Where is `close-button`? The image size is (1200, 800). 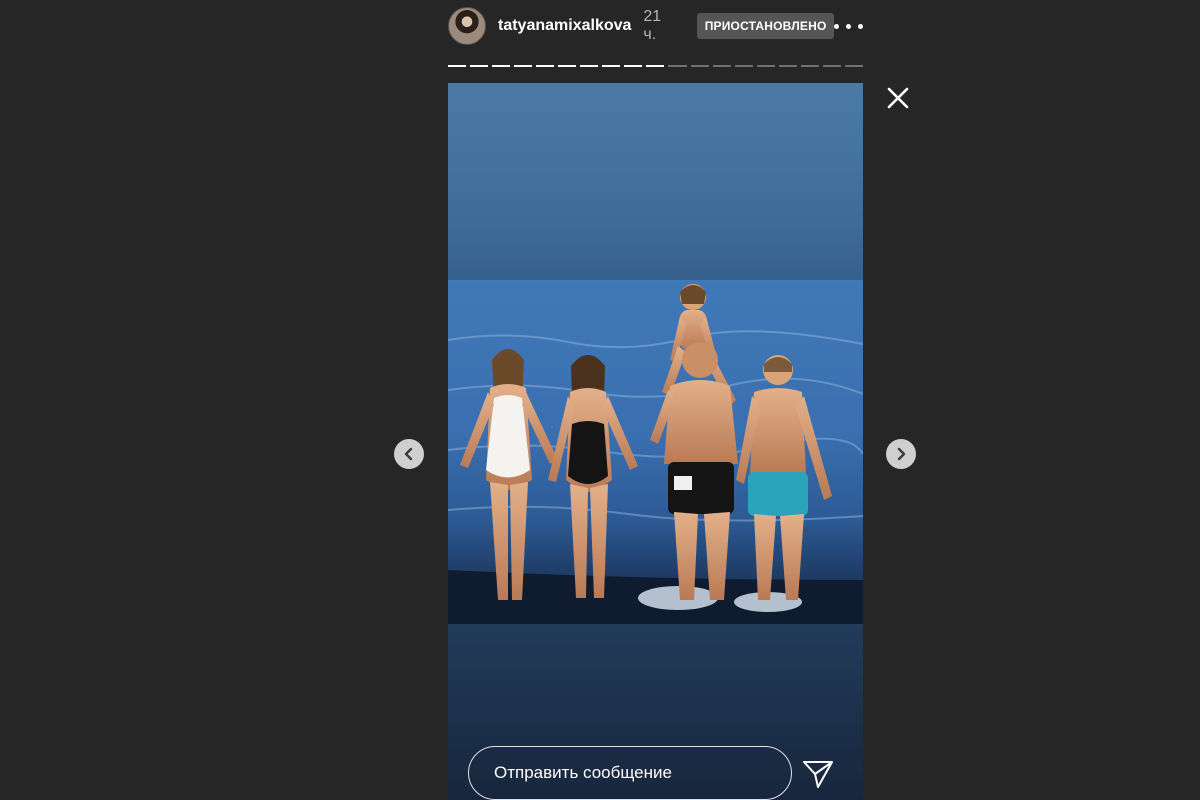
close-button is located at coordinates (898, 98).